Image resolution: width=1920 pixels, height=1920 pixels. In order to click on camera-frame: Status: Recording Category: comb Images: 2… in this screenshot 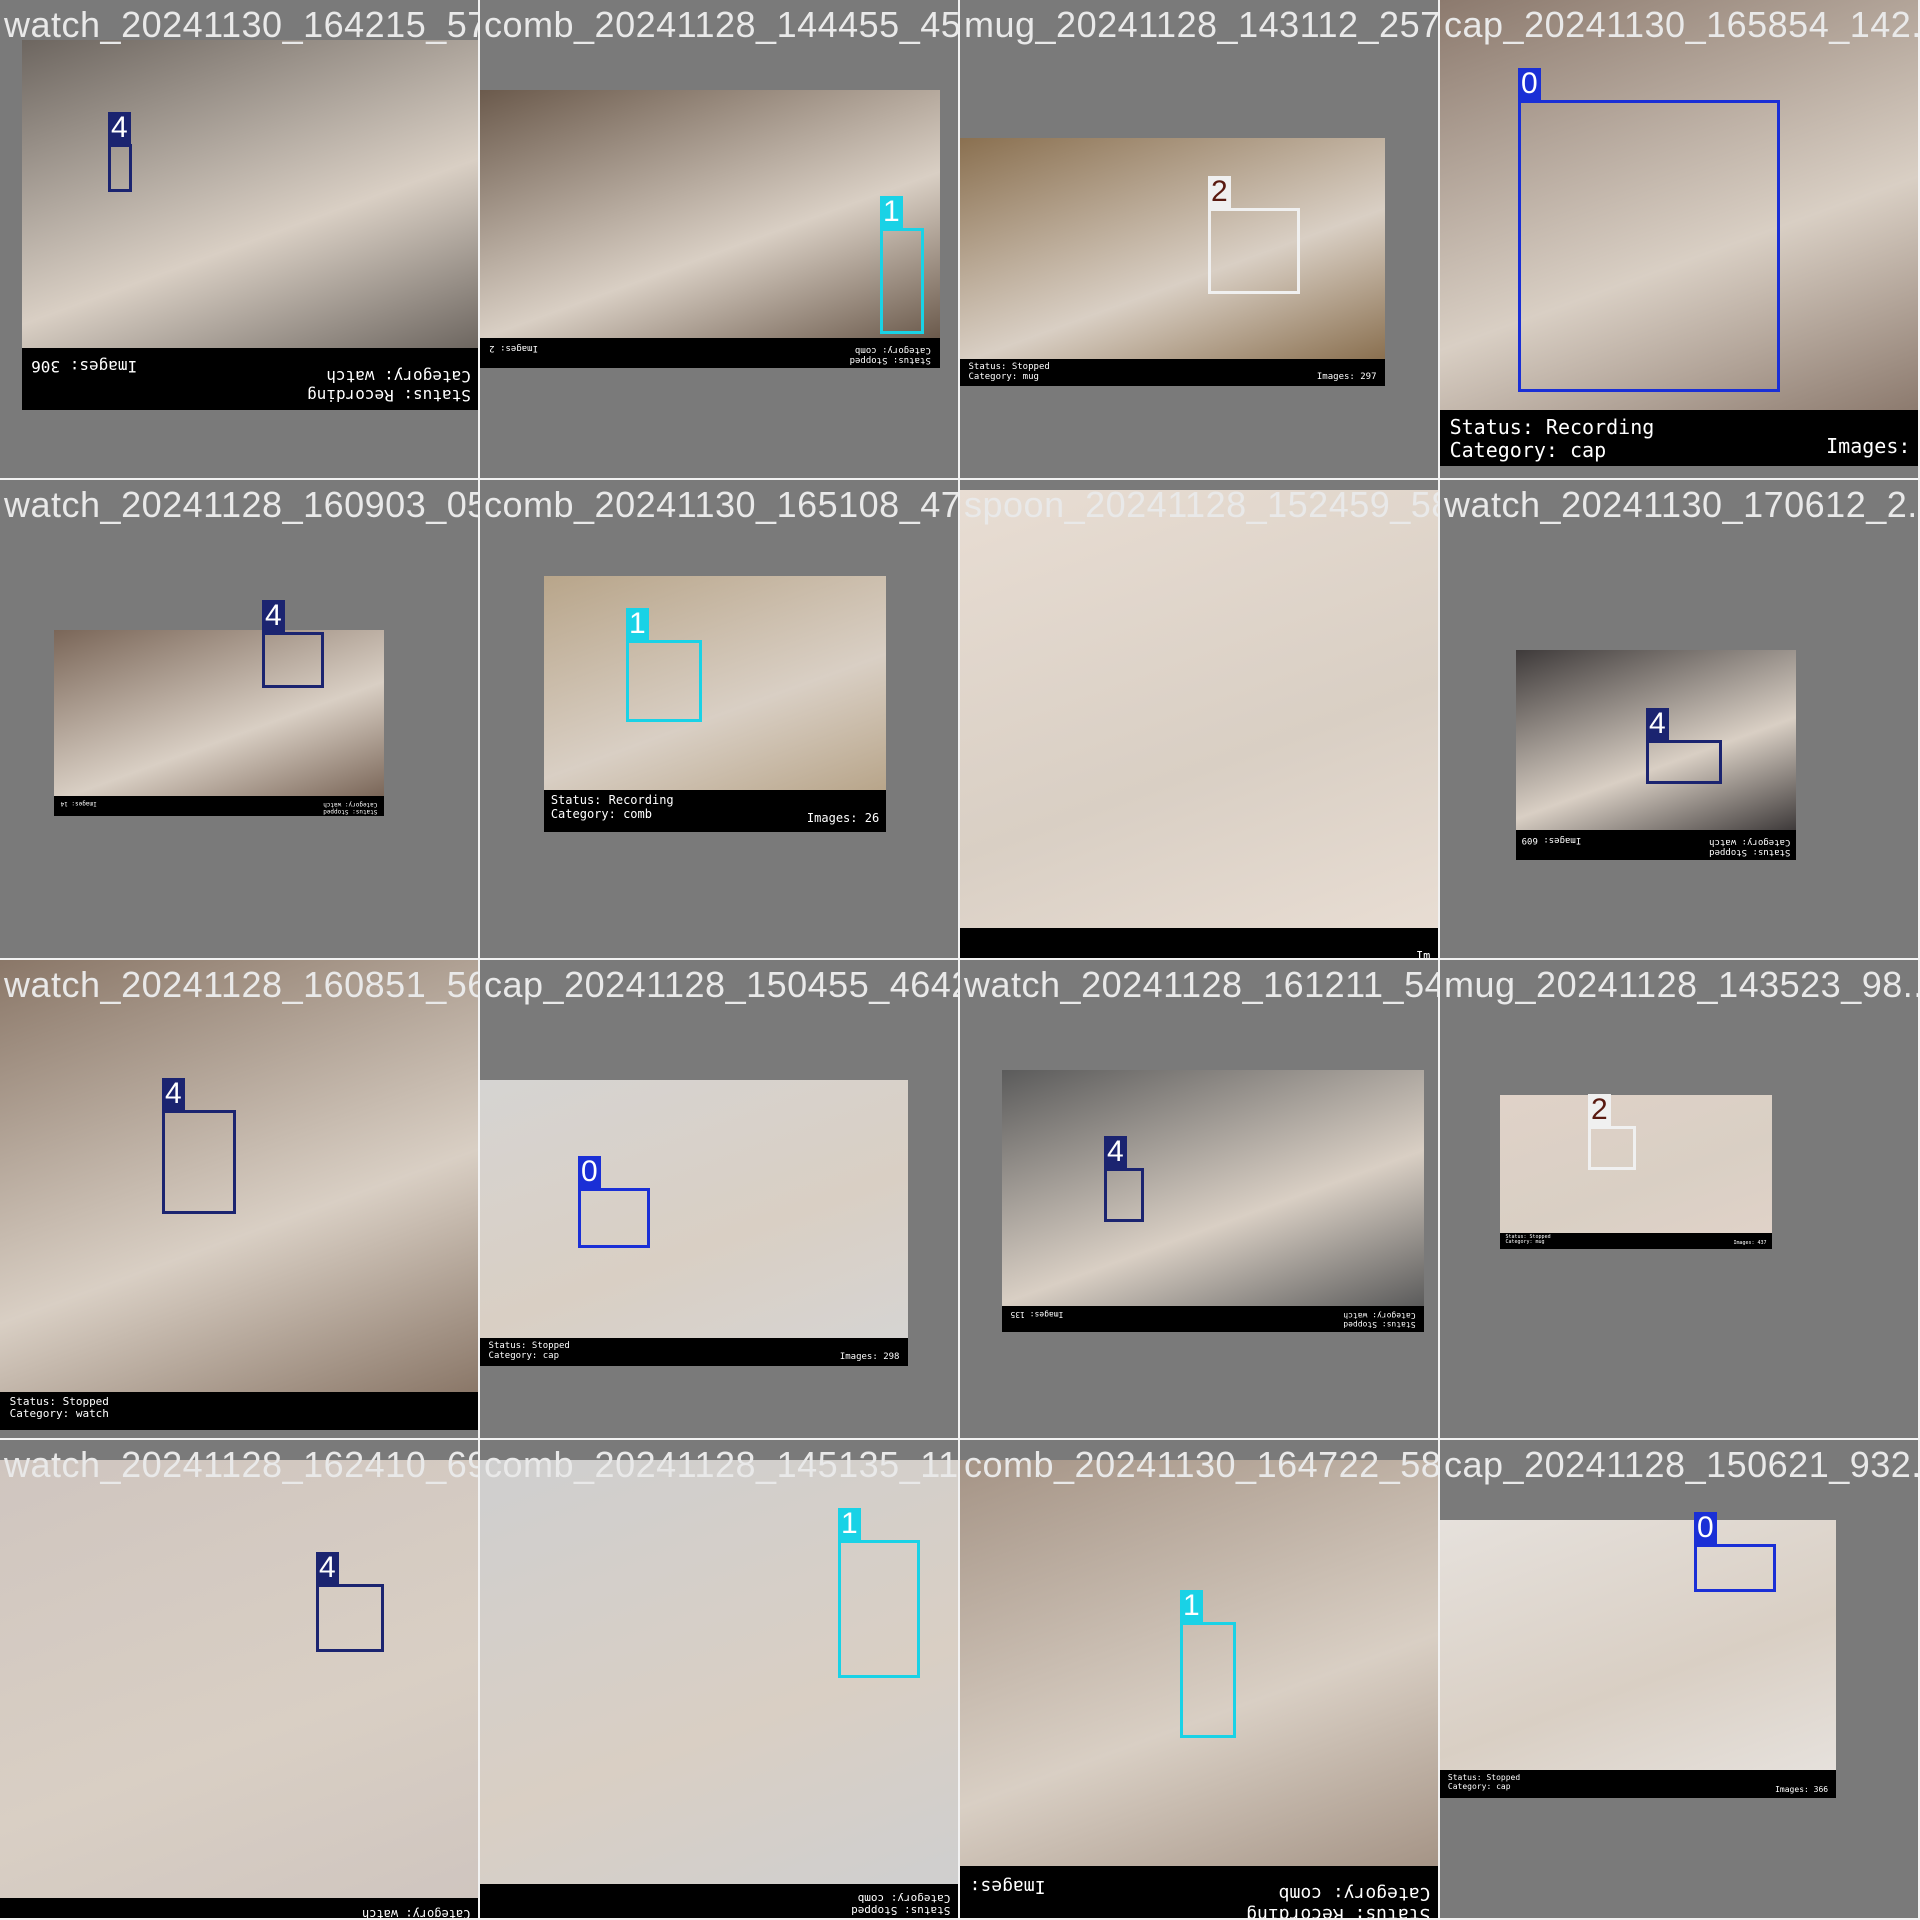, I will do `click(715, 704)`.